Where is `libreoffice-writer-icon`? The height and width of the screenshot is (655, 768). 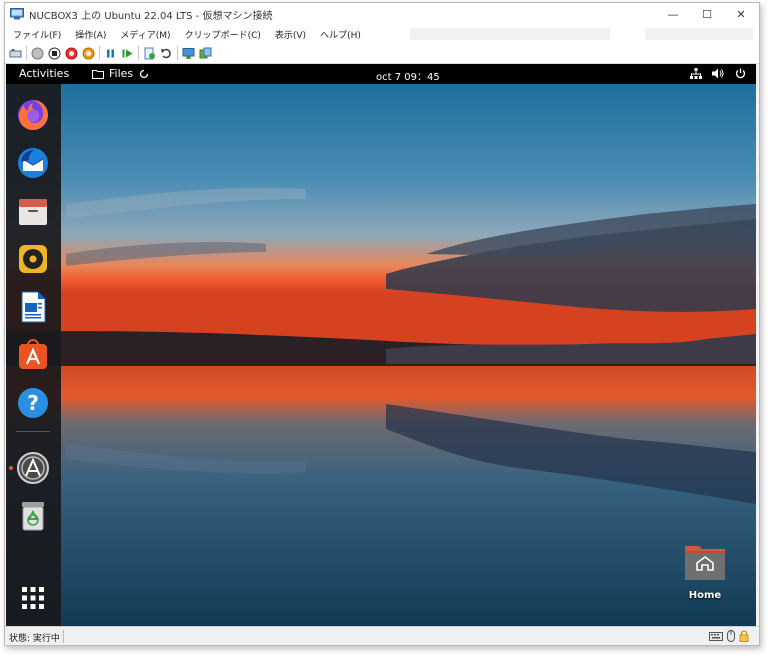
libreoffice-writer-icon is located at coordinates (33, 307).